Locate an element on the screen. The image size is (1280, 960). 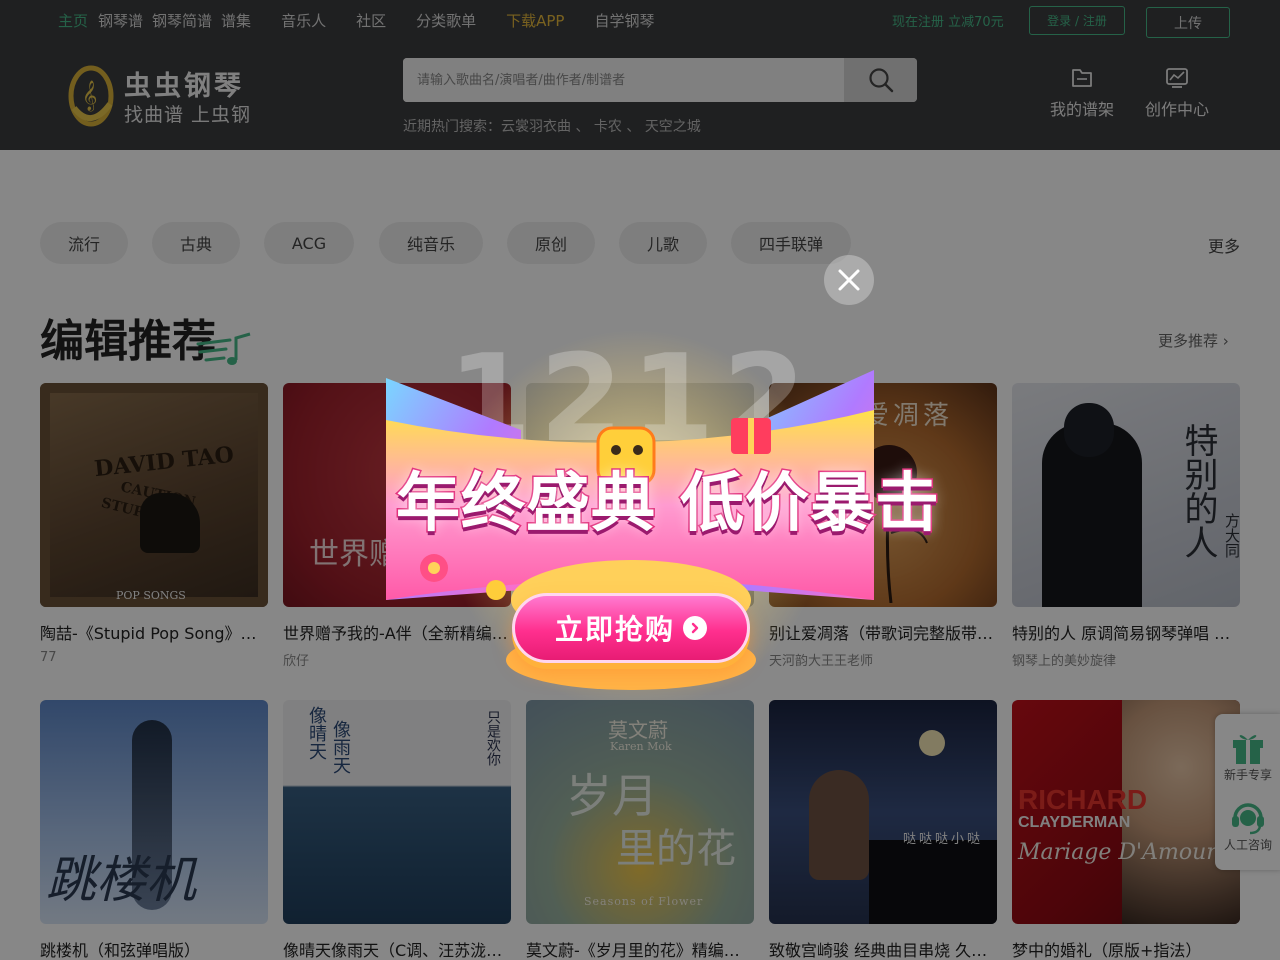
promo-headline-right: 低价暴击 is located at coordinates (810, 504).